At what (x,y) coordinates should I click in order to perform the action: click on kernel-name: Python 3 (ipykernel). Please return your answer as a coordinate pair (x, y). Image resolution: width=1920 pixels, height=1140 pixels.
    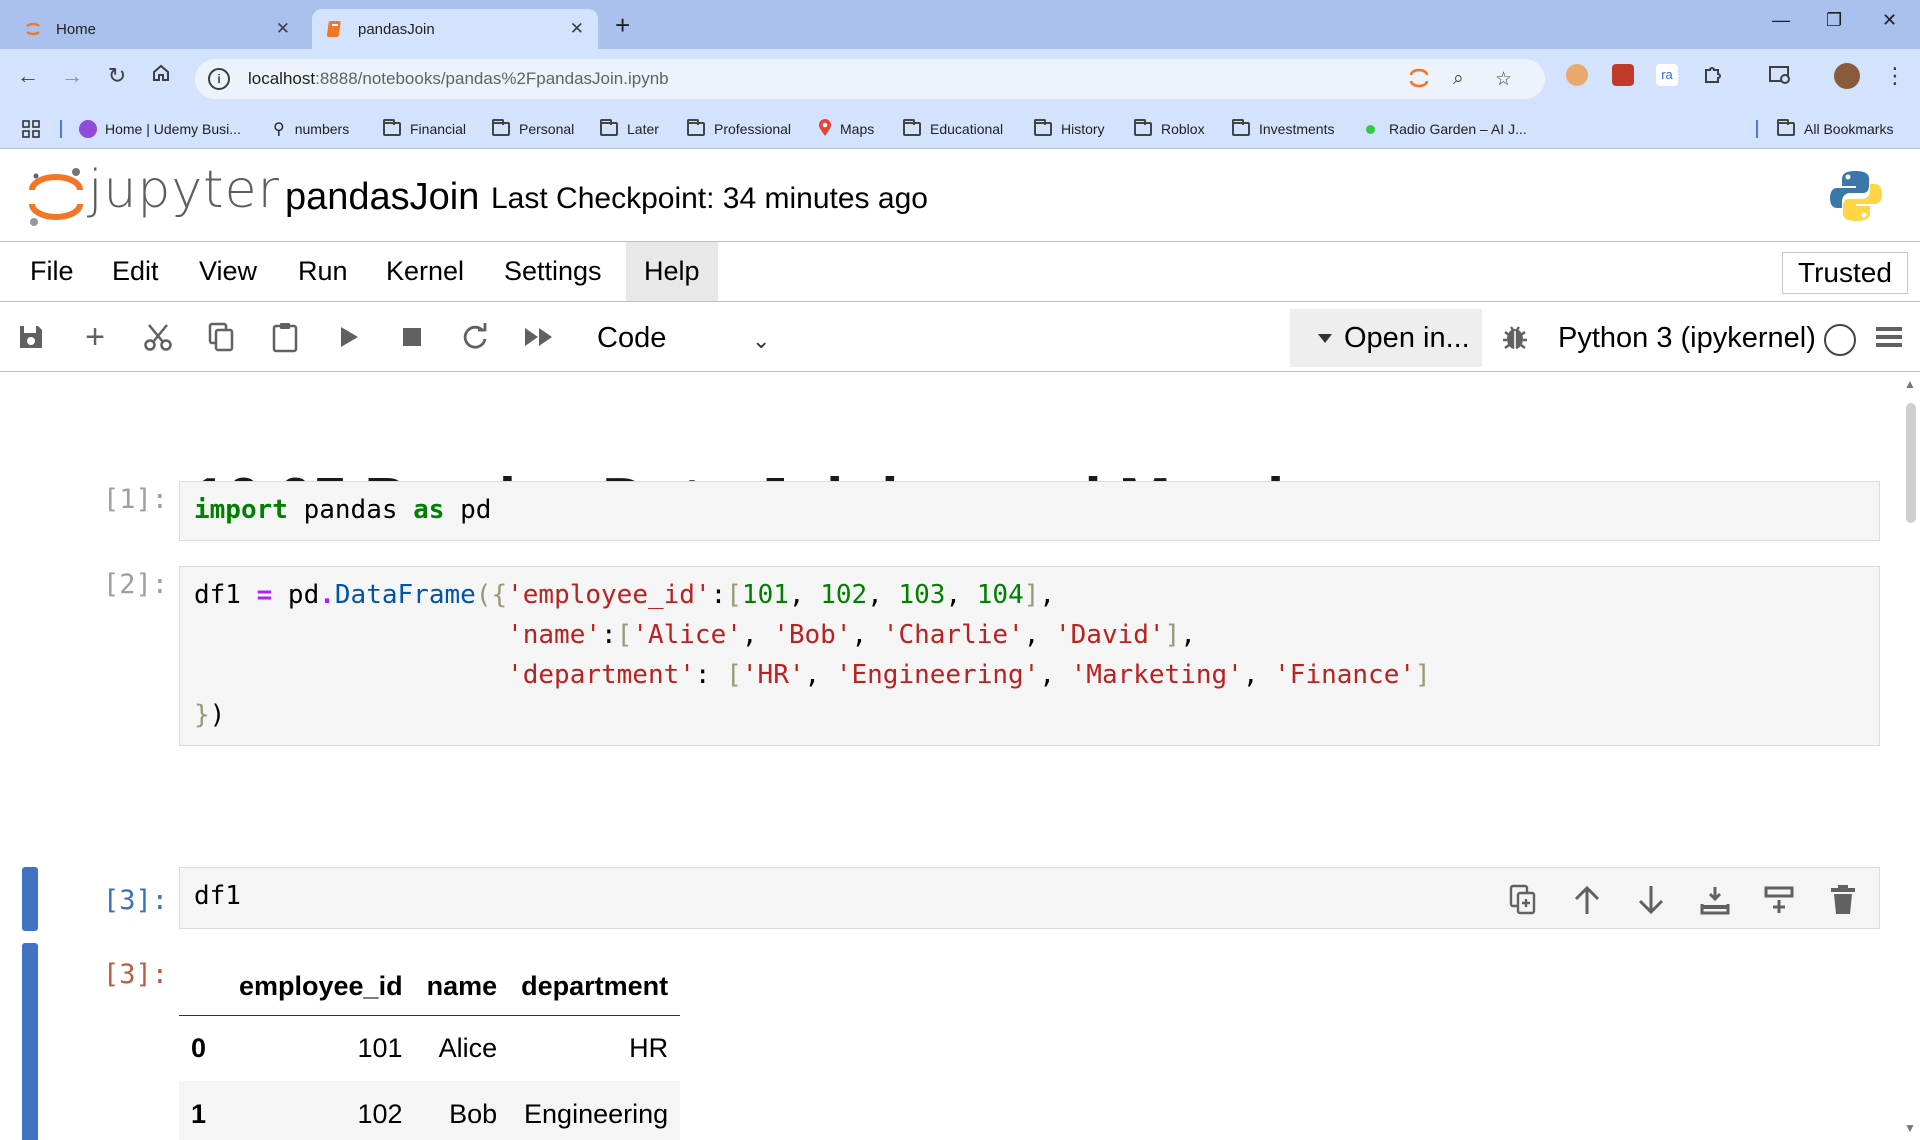
    Looking at the image, I should click on (1687, 338).